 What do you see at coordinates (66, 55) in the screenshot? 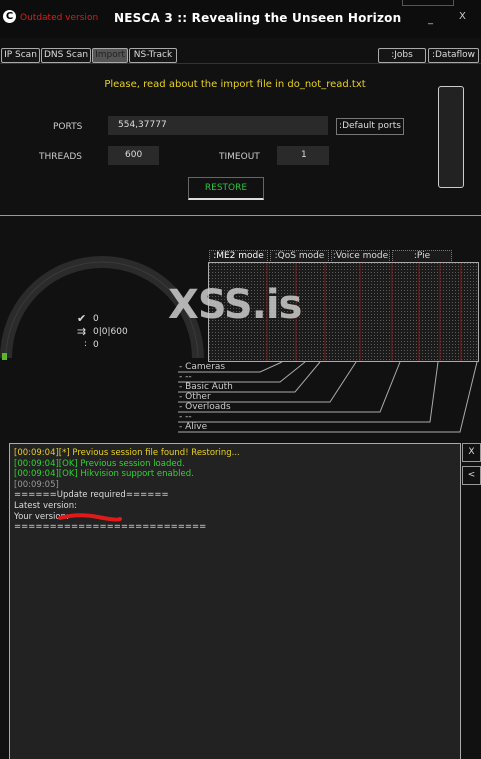
I see `tab-dns-scan: DNS Scan` at bounding box center [66, 55].